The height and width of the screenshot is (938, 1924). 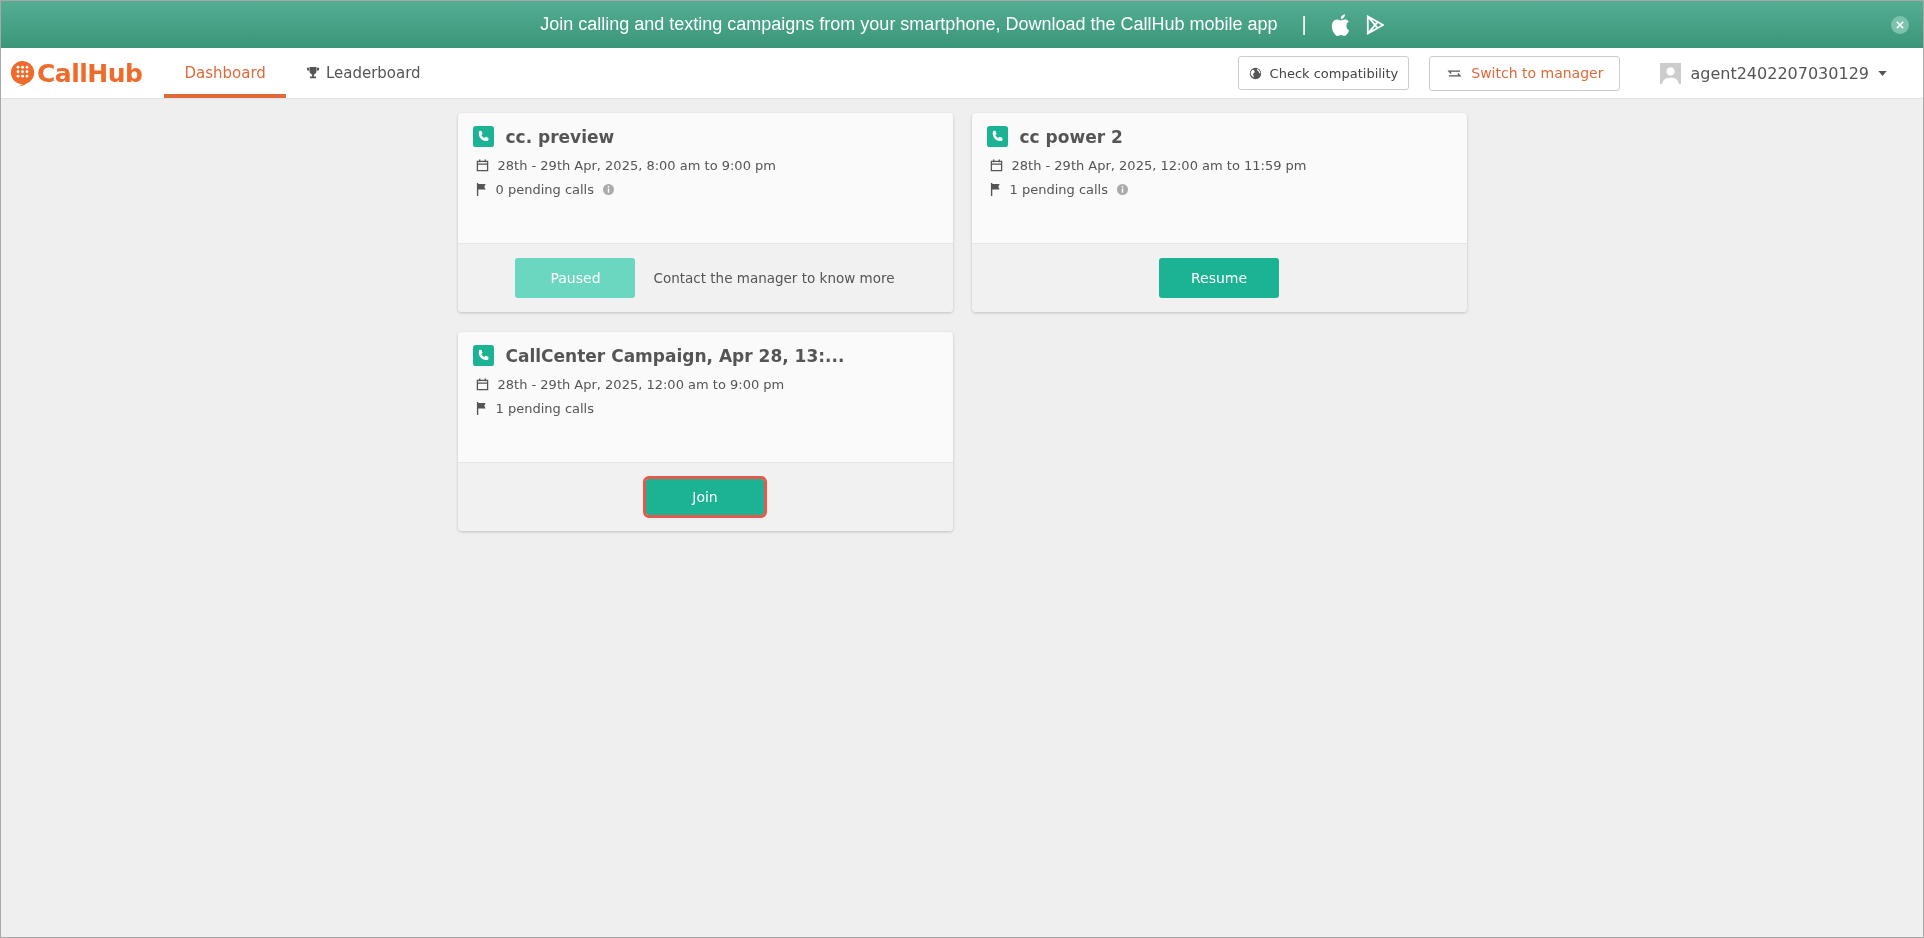 What do you see at coordinates (774, 278) in the screenshot?
I see `manager-note: Contact the manager to know more` at bounding box center [774, 278].